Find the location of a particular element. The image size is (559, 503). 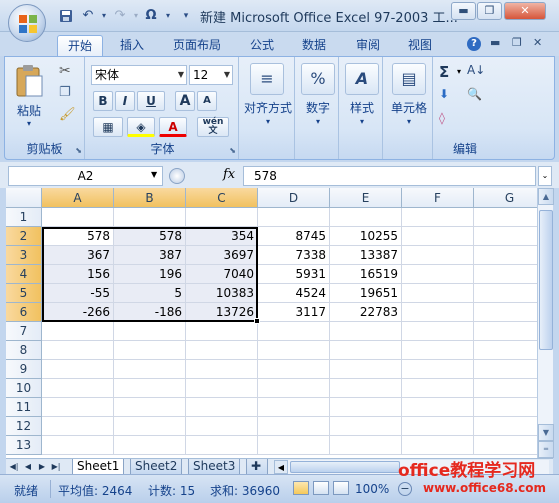

cell-c2: 354 is located at coordinates (222, 236).